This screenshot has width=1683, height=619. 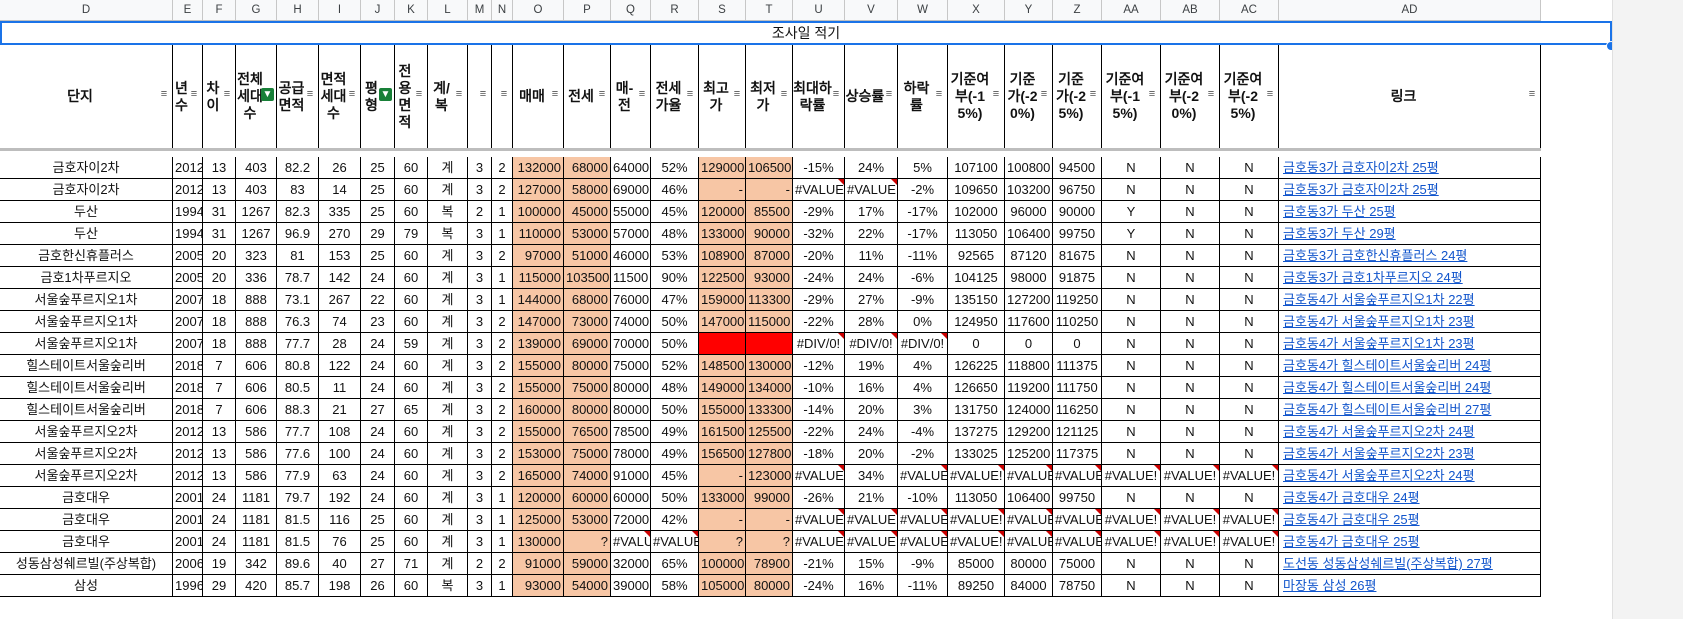 I want to click on table-cell: -10%, so click(x=819, y=387).